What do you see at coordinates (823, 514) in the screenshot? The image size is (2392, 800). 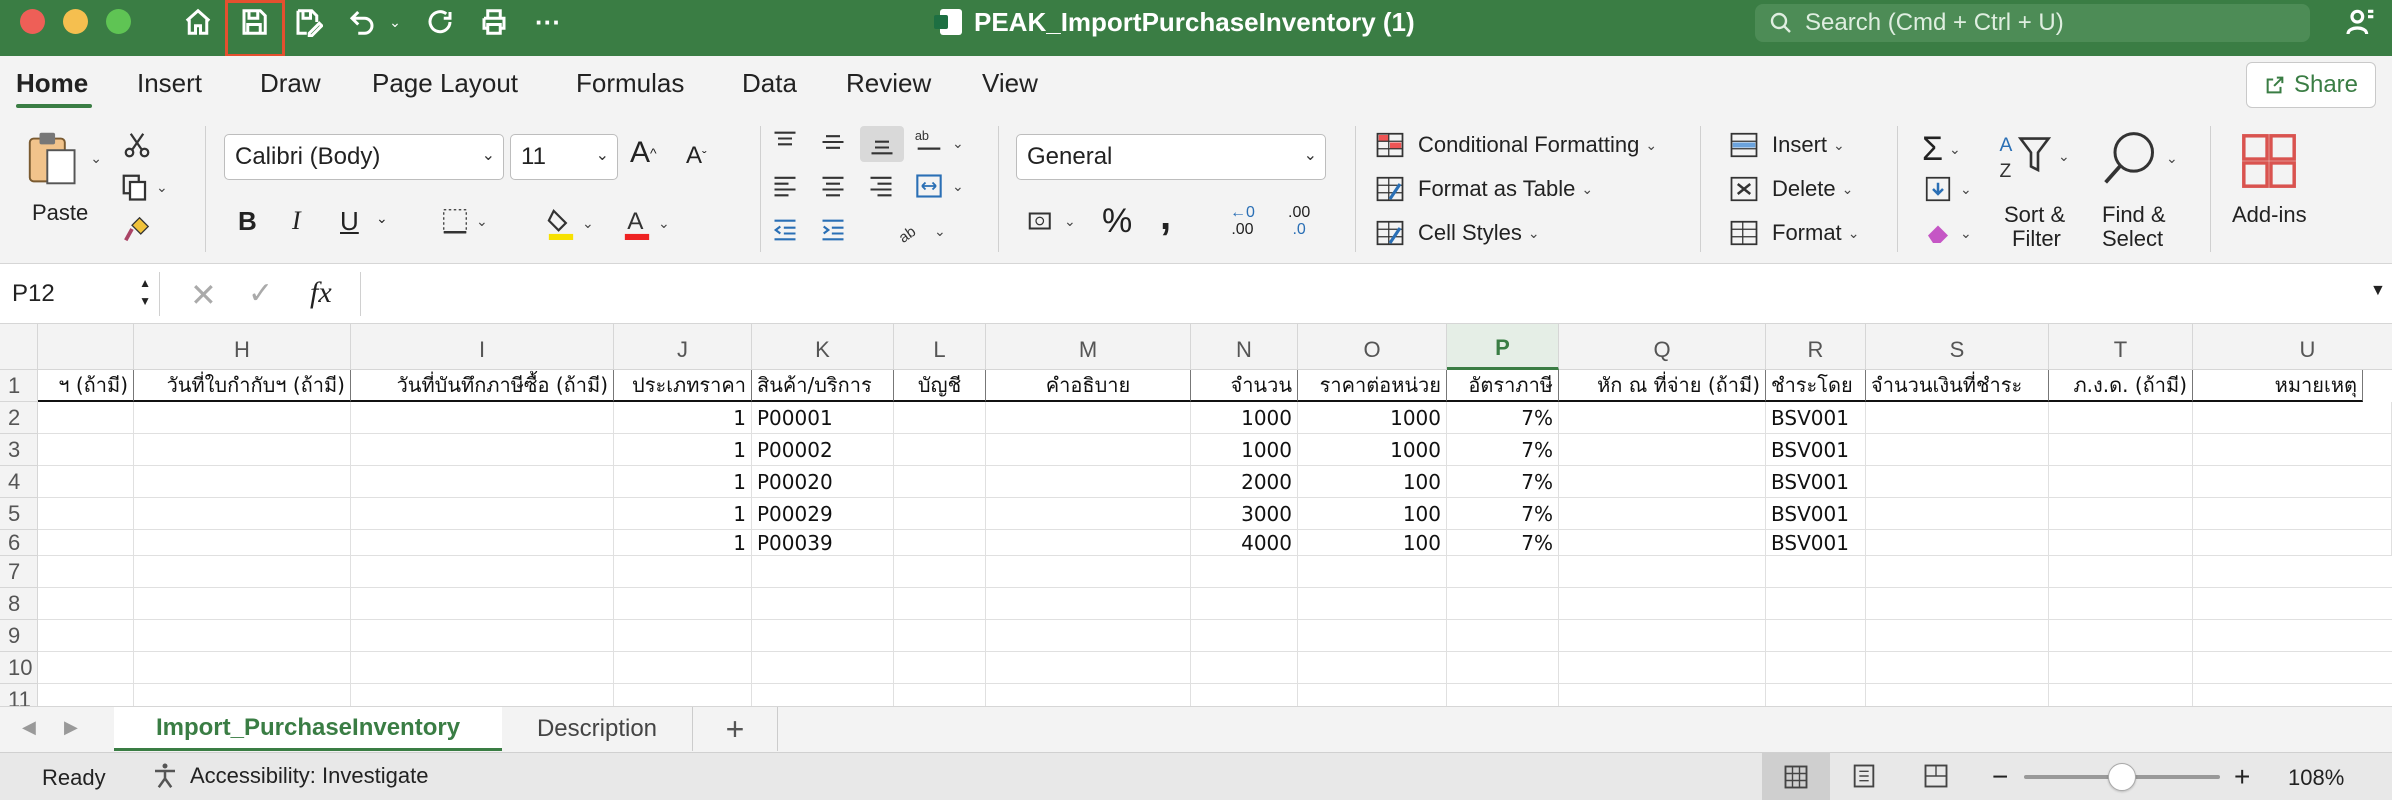 I see `cell-product-code: P00029` at bounding box center [823, 514].